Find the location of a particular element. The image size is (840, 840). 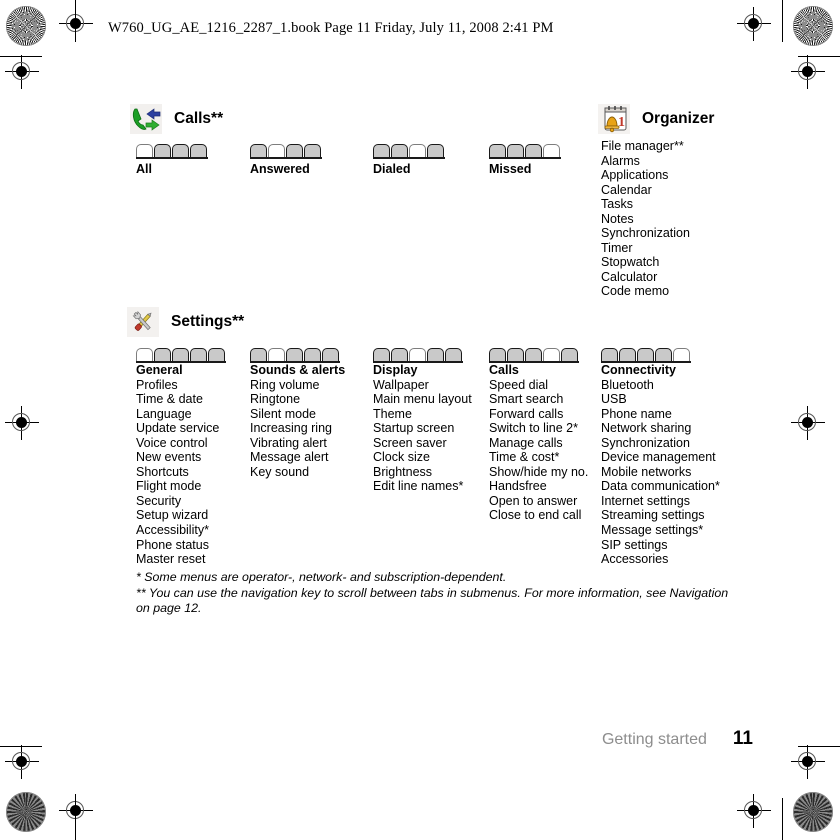

list-item: Brightness is located at coordinates (422, 472).